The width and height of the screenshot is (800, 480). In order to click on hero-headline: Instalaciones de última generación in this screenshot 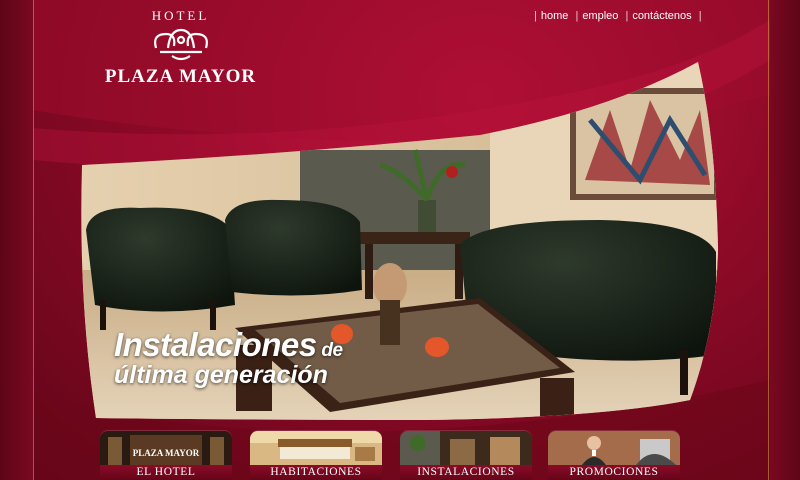, I will do `click(228, 357)`.